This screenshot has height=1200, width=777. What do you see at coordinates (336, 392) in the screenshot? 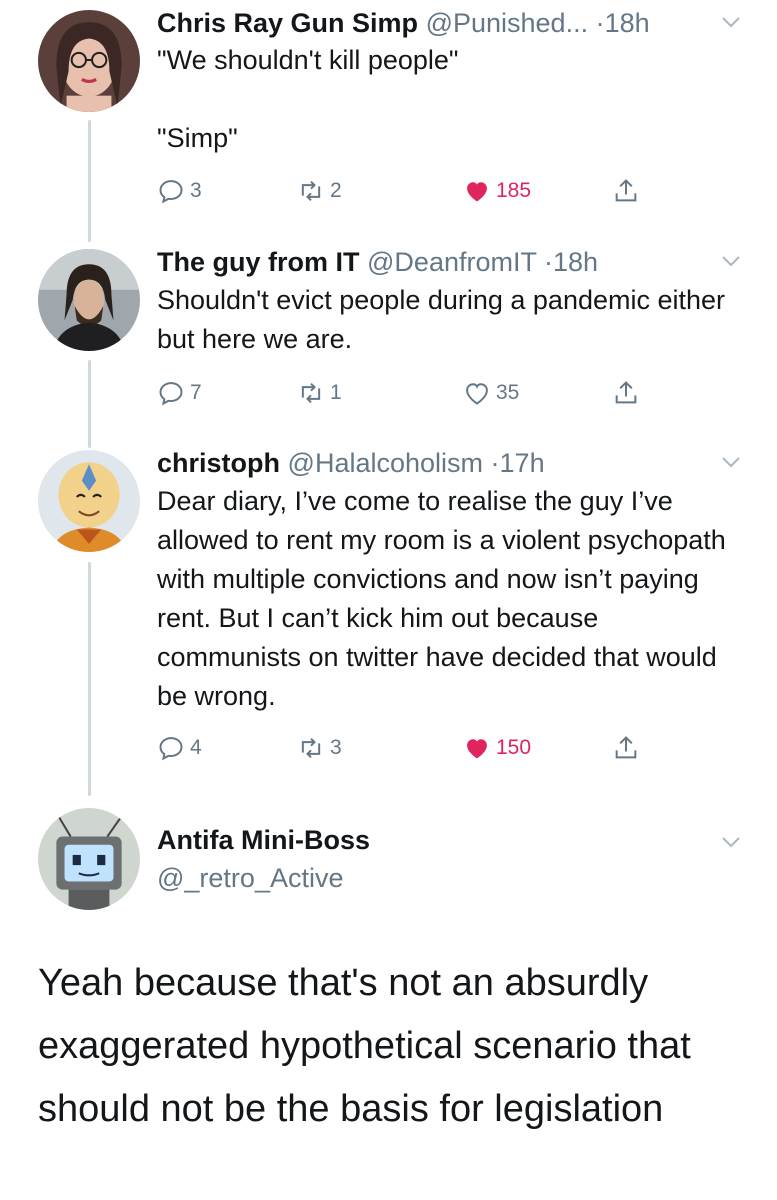
I see `retweet-count: 1` at bounding box center [336, 392].